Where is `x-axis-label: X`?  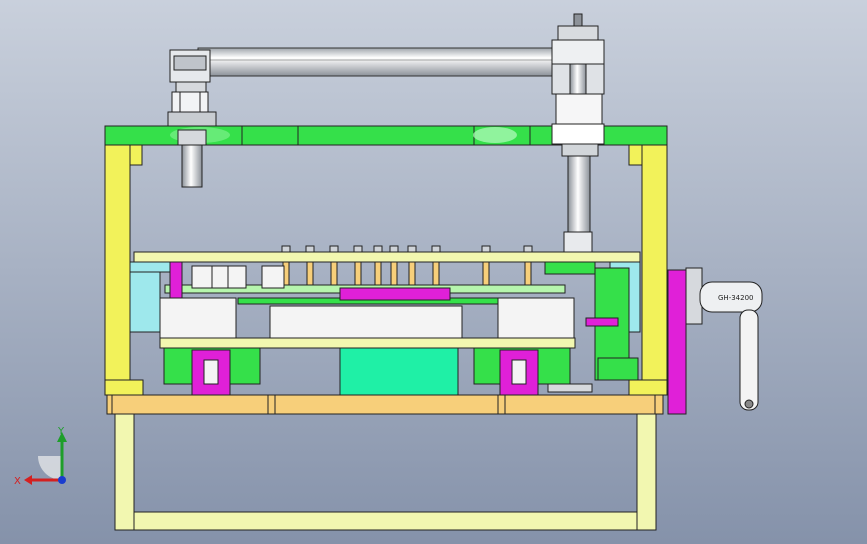
x-axis-label: X is located at coordinates (17, 481).